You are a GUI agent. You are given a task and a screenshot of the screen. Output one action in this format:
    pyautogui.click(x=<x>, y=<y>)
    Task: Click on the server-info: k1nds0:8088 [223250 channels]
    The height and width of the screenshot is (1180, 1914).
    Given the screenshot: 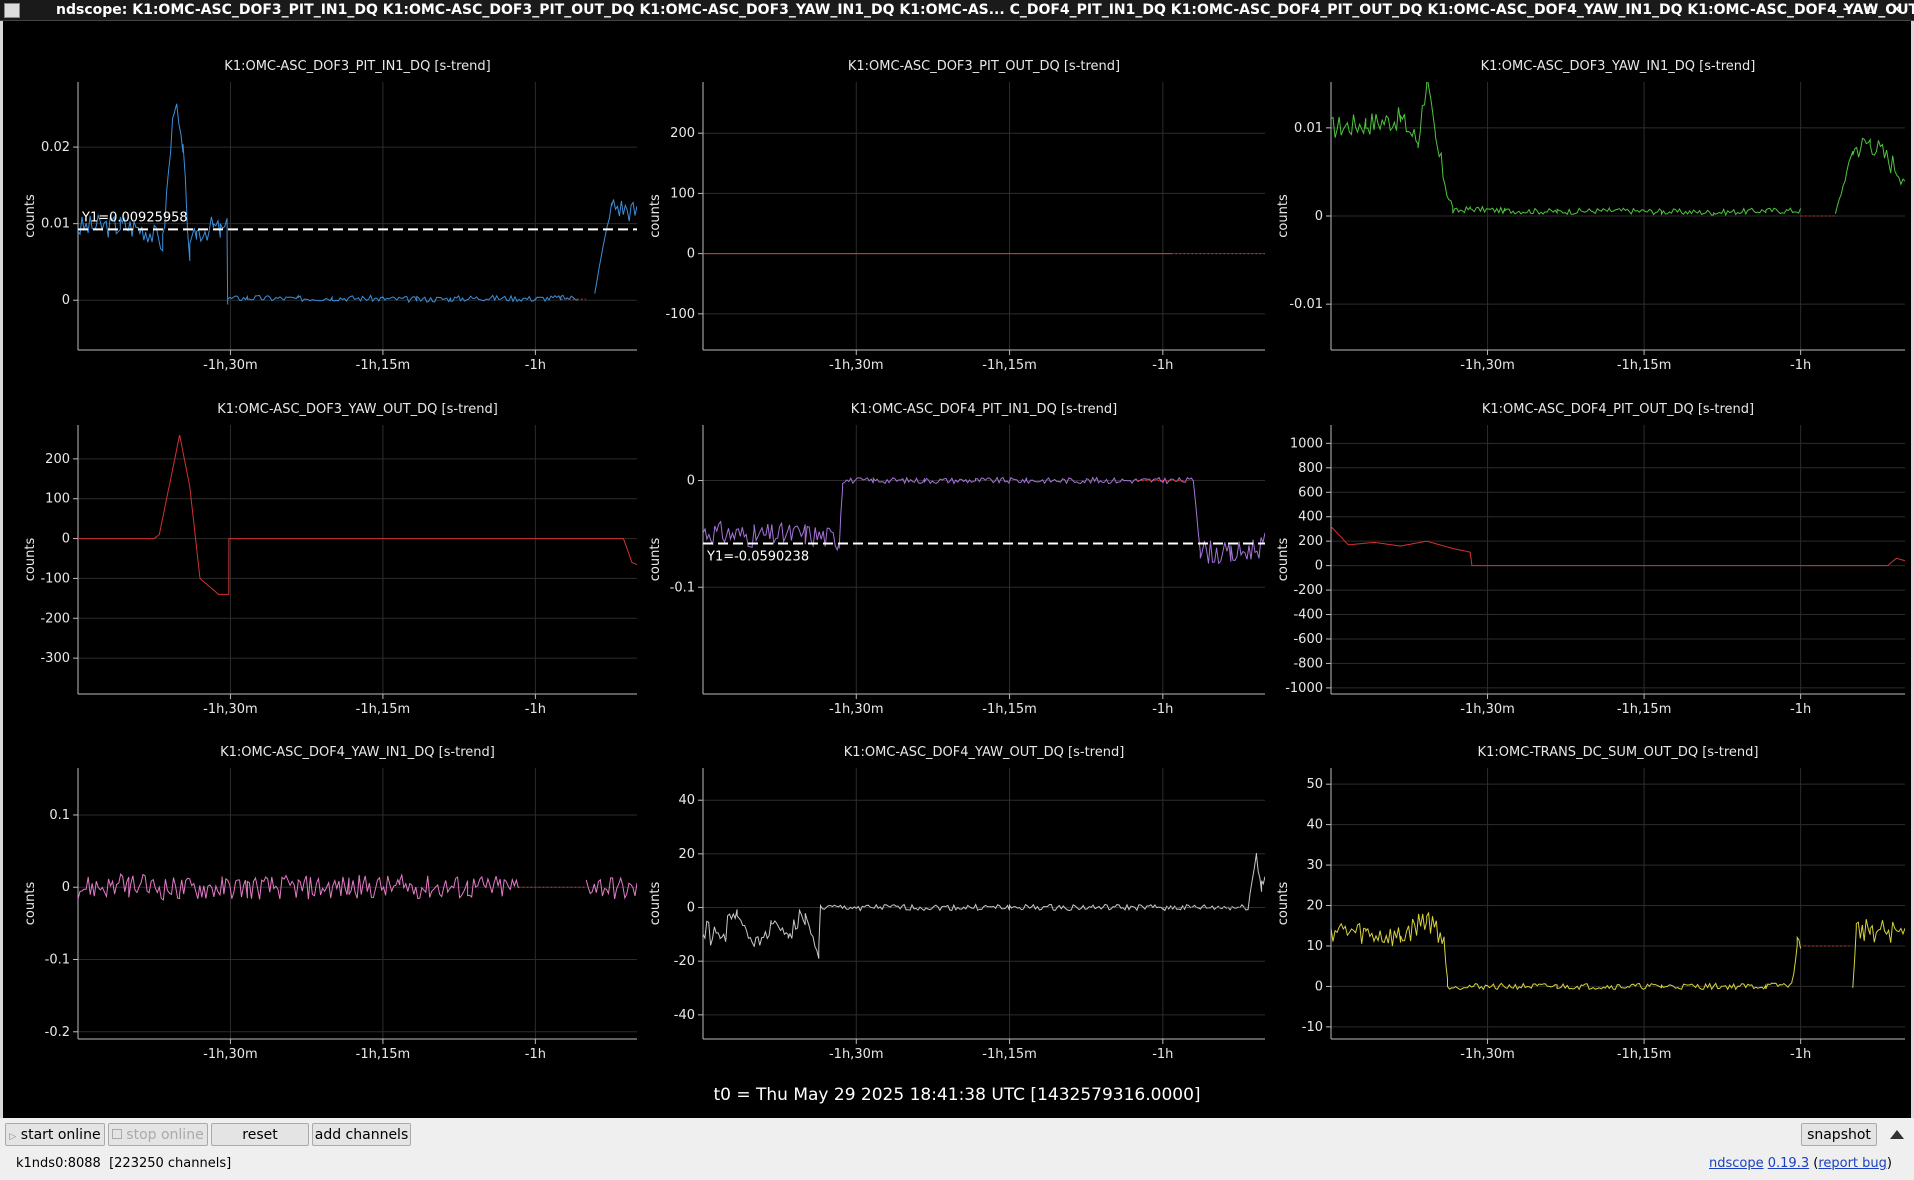 What is the action you would take?
    pyautogui.click(x=123, y=1164)
    